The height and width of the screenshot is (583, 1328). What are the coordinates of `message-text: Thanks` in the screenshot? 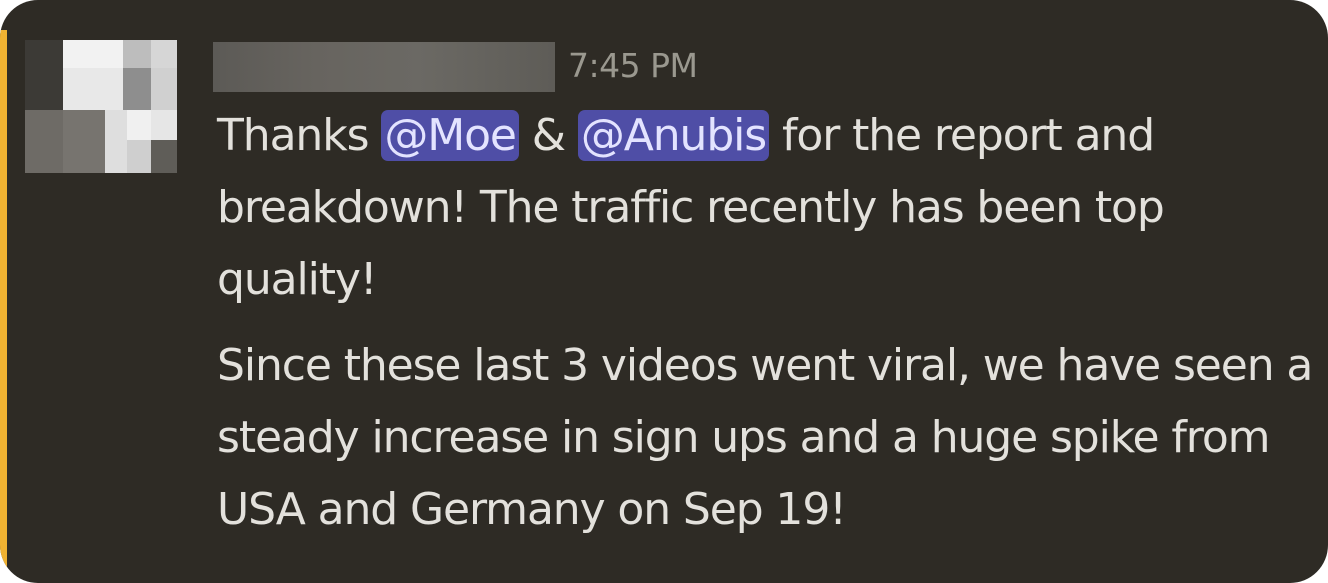 It's located at (299, 135).